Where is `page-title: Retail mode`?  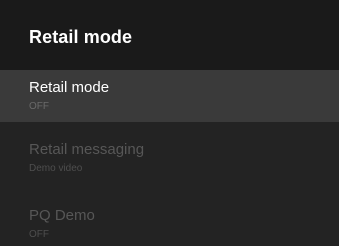
page-title: Retail mode is located at coordinates (81, 37).